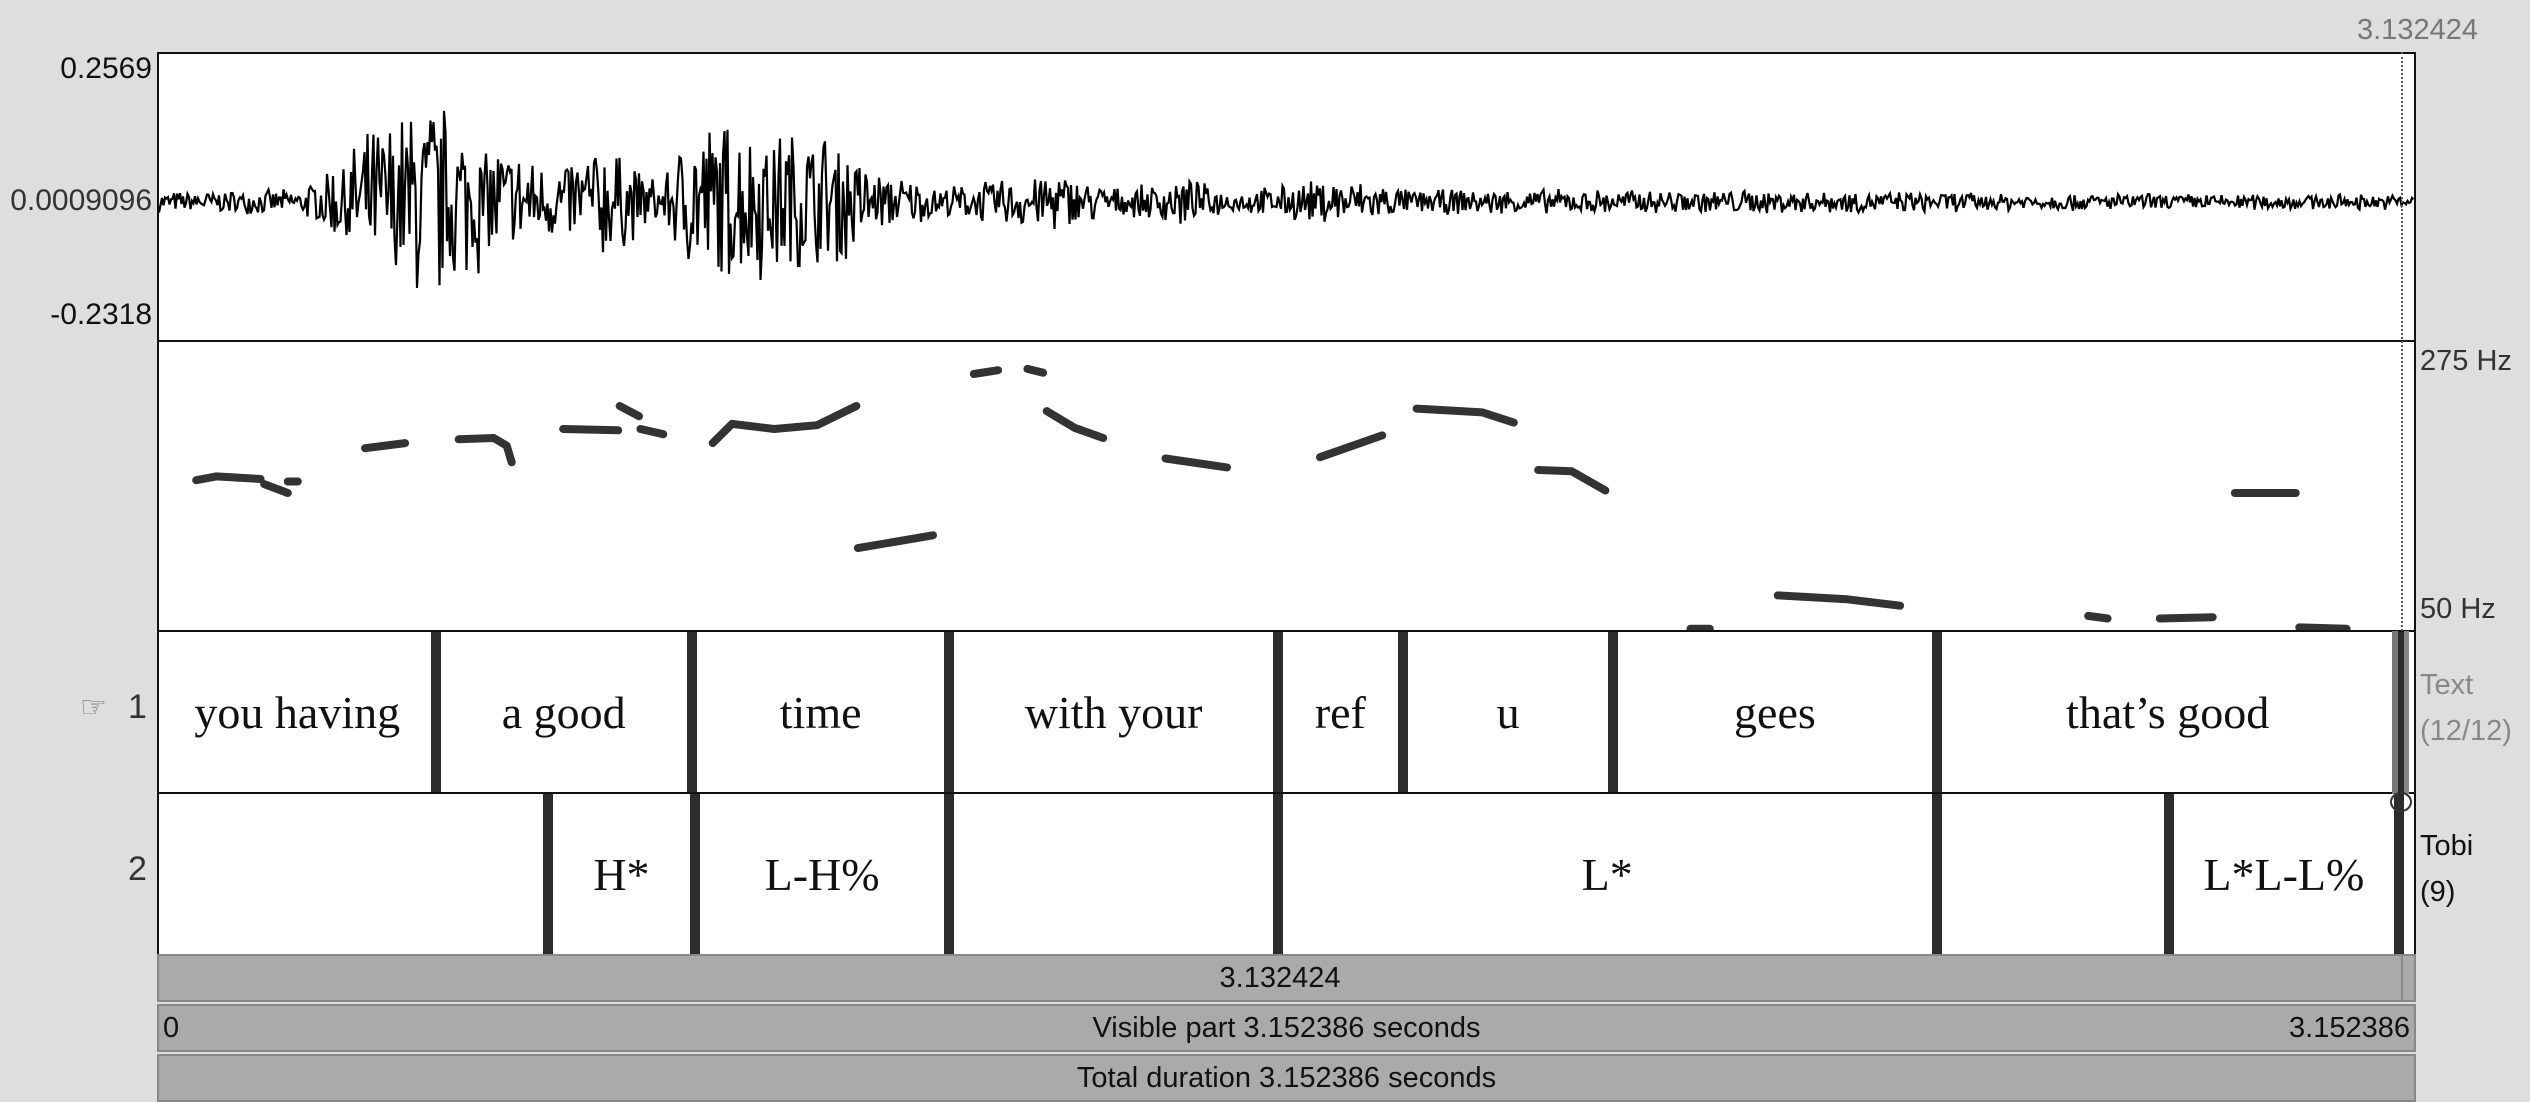  I want to click on waveform-min-label: -0.2318, so click(101, 314).